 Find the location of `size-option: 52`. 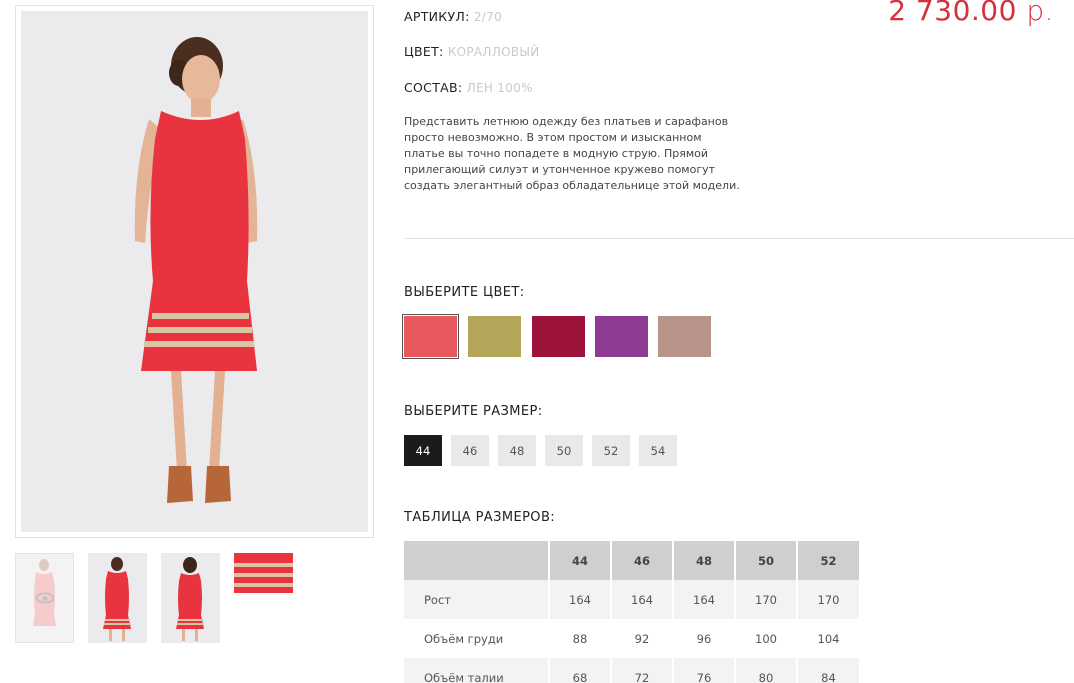

size-option: 52 is located at coordinates (611, 450).